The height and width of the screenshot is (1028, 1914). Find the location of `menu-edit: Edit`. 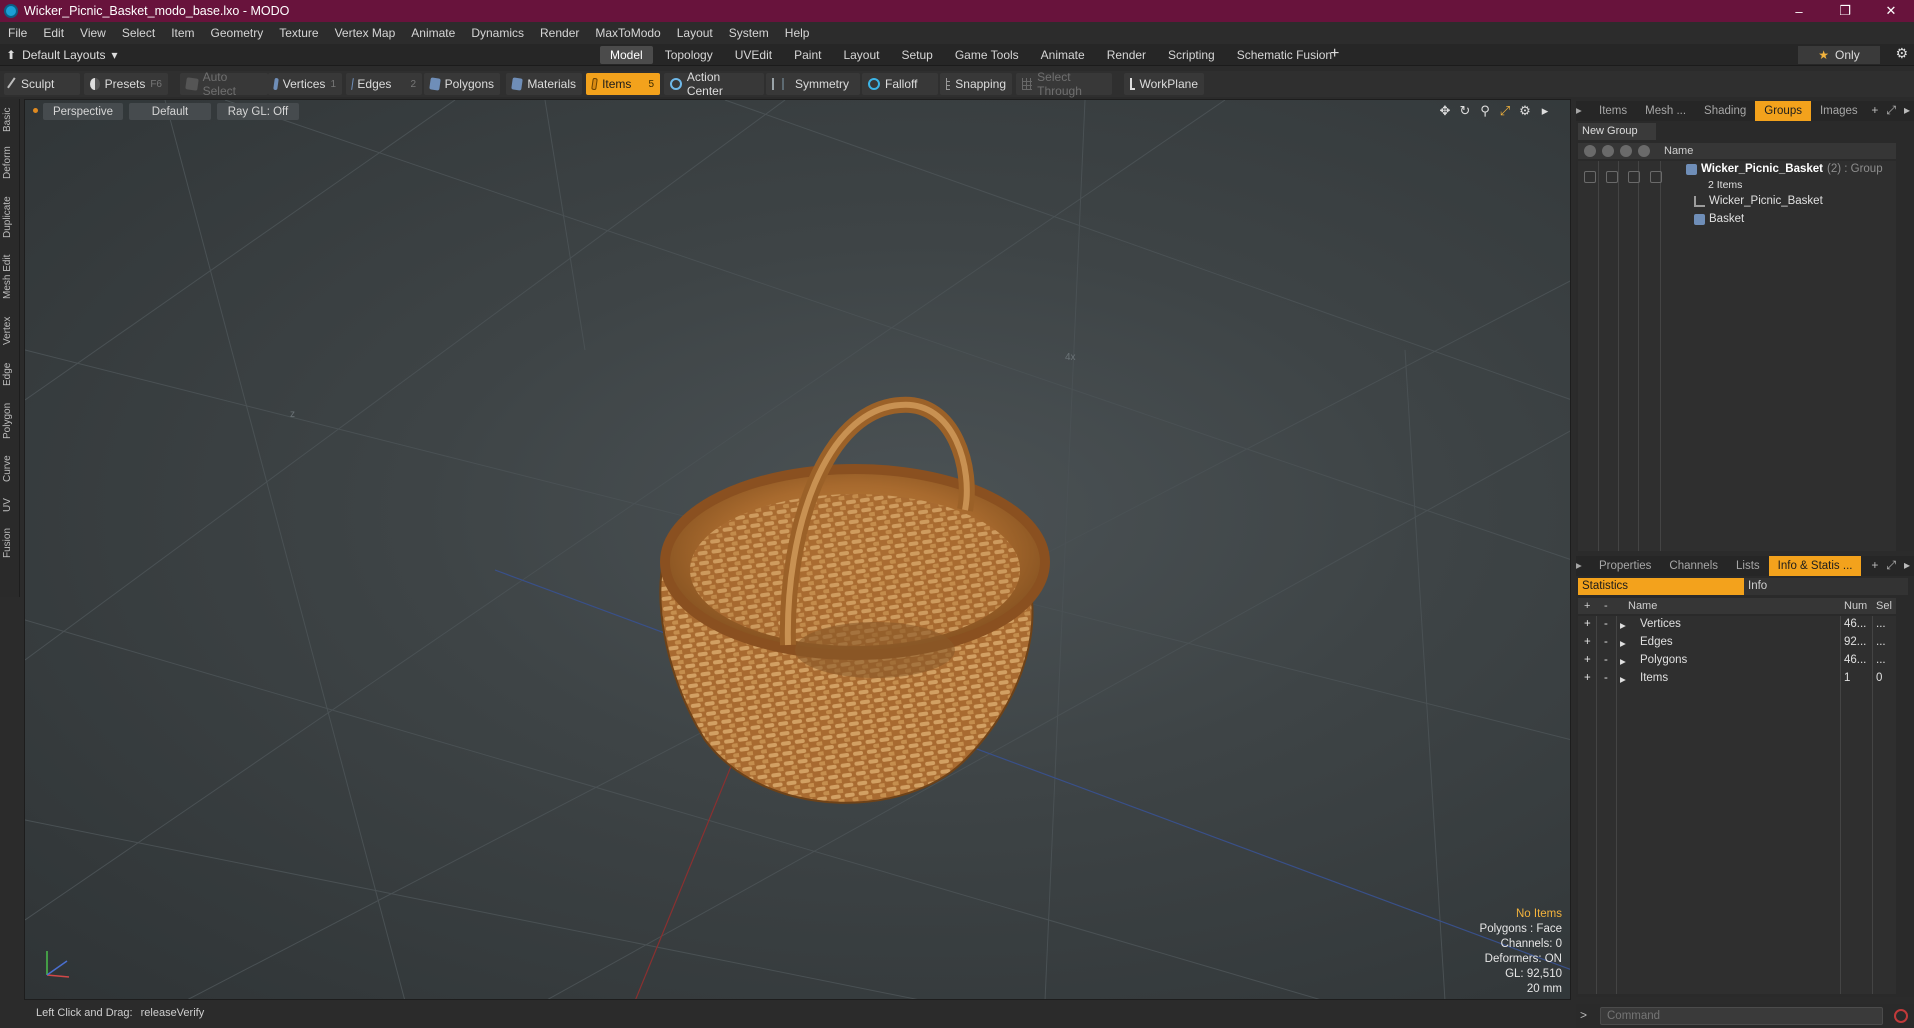

menu-edit: Edit is located at coordinates (53, 33).